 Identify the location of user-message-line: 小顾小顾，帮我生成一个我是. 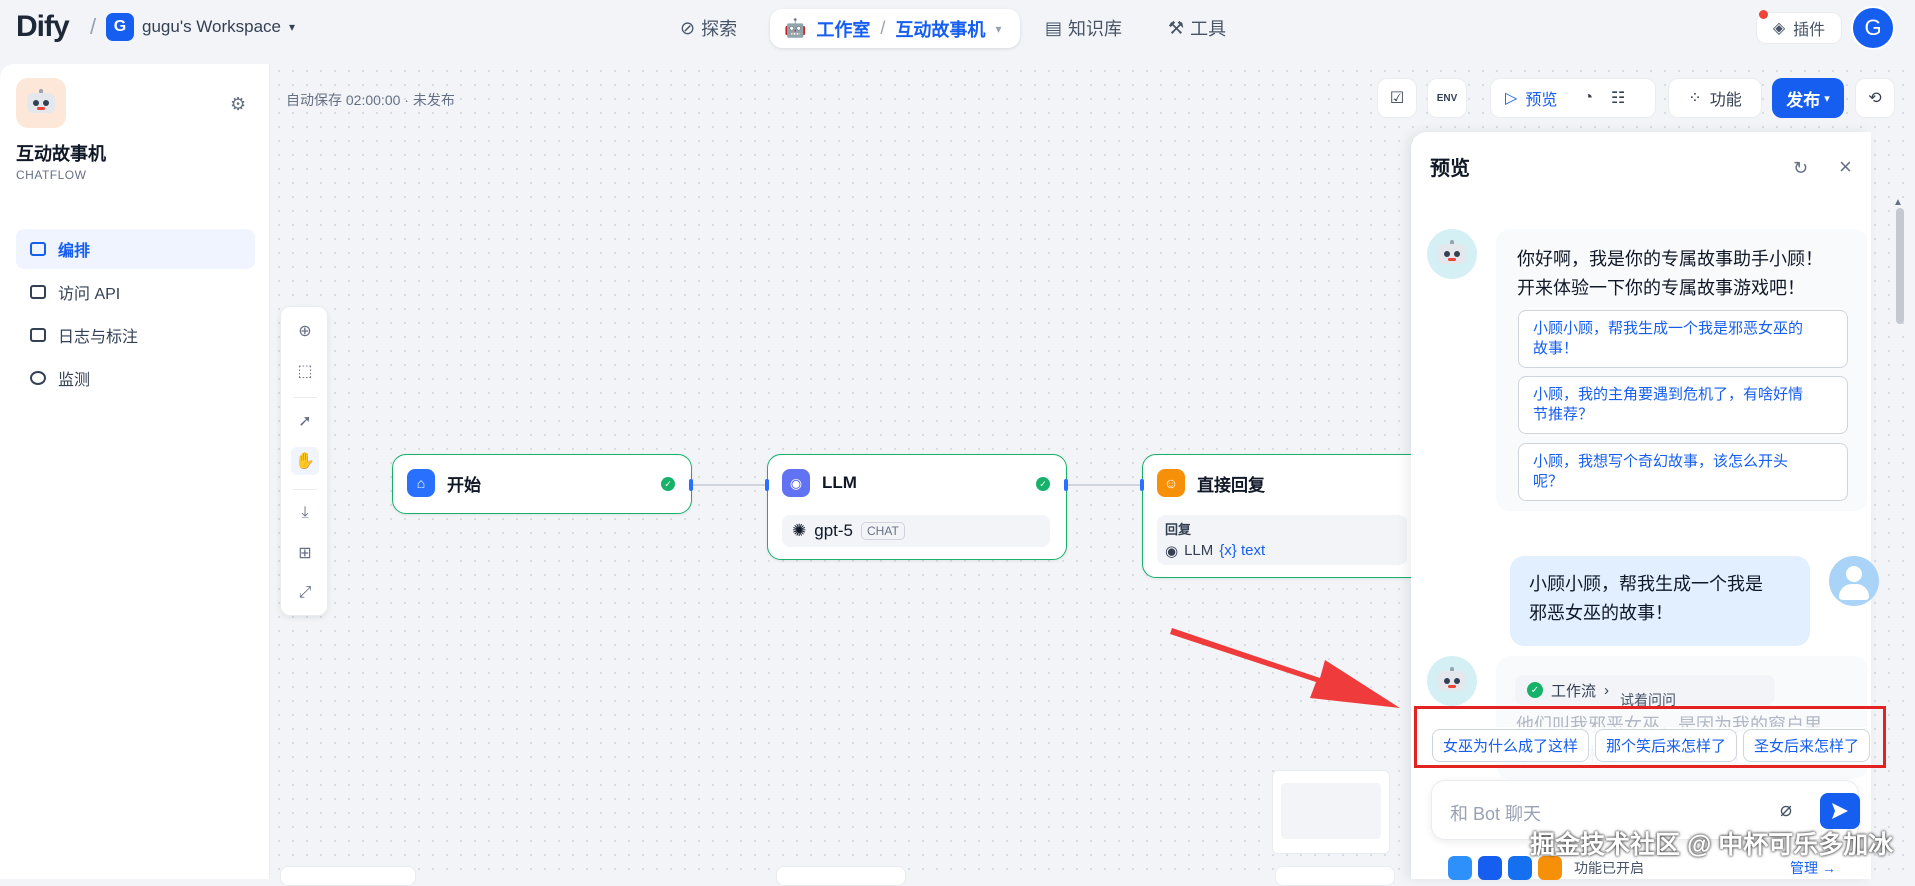
(1646, 584).